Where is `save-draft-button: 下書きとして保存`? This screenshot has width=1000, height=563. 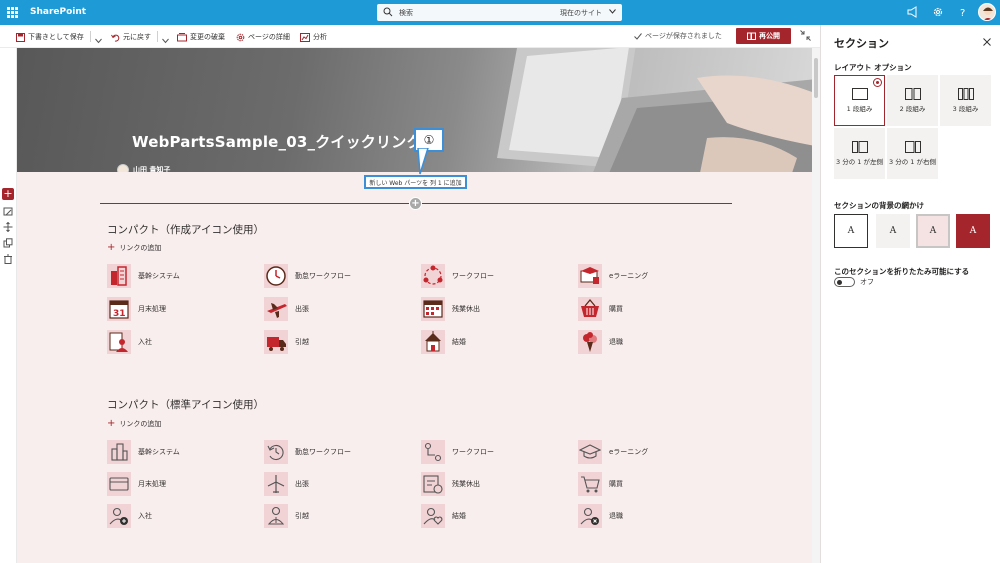
save-draft-button: 下書きとして保存 is located at coordinates (50, 37).